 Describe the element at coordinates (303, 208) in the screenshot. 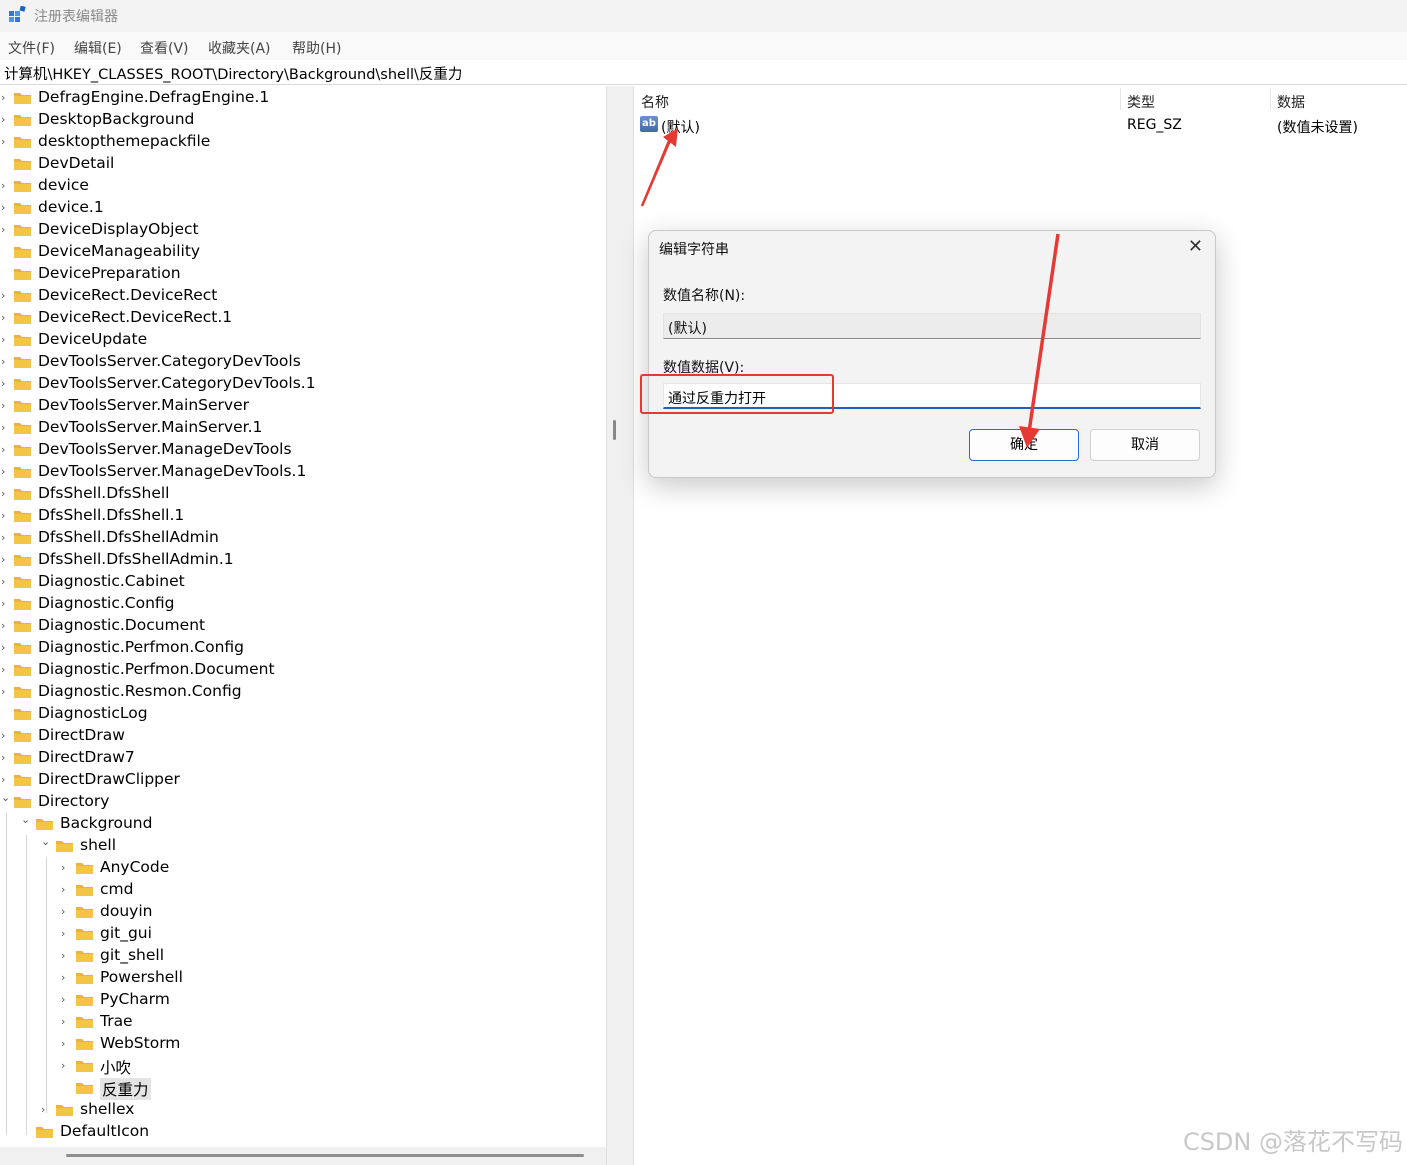

I see `tree-item: › device.1` at that location.